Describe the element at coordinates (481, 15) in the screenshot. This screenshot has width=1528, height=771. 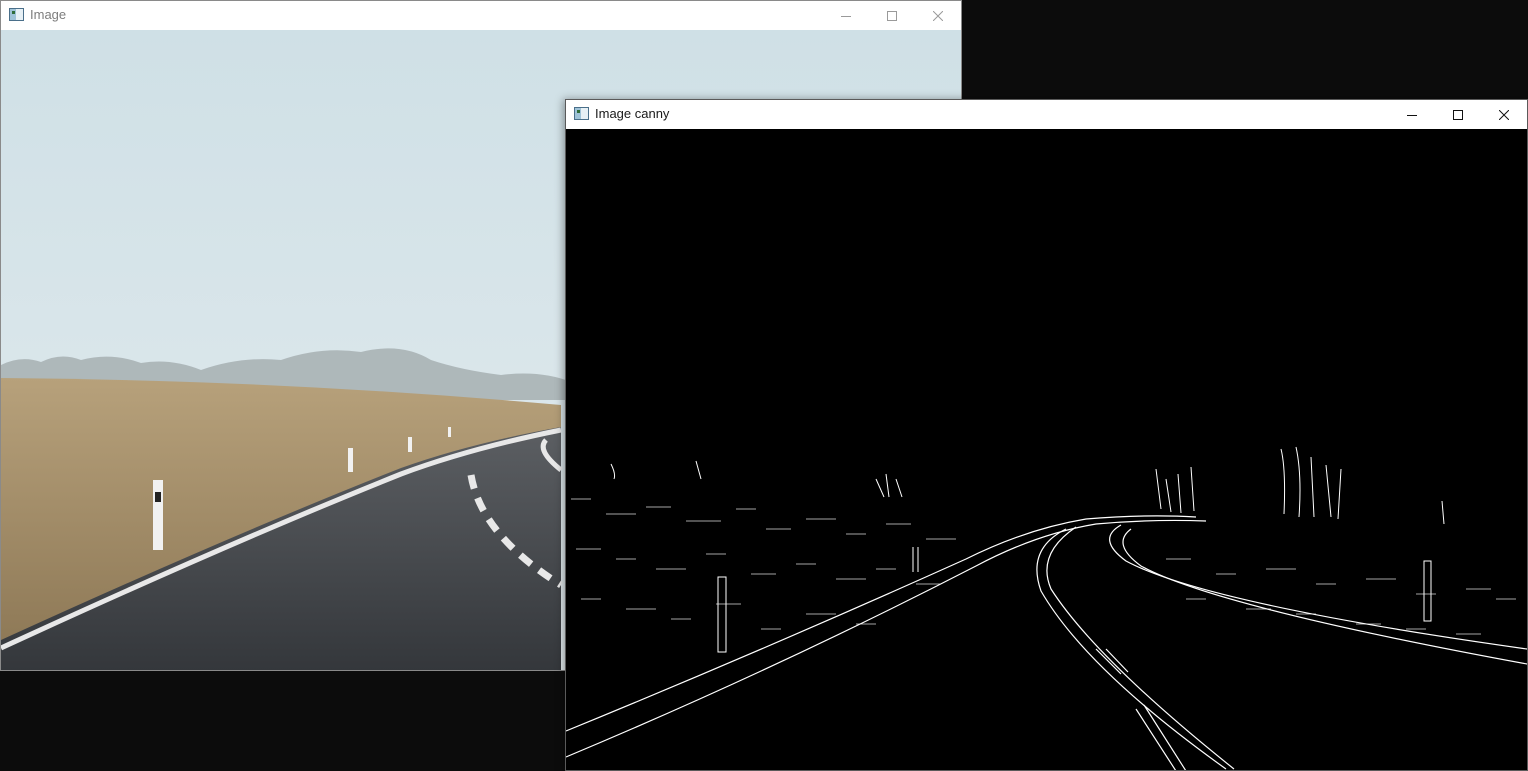
I see `image-window-titlebar: Image` at that location.